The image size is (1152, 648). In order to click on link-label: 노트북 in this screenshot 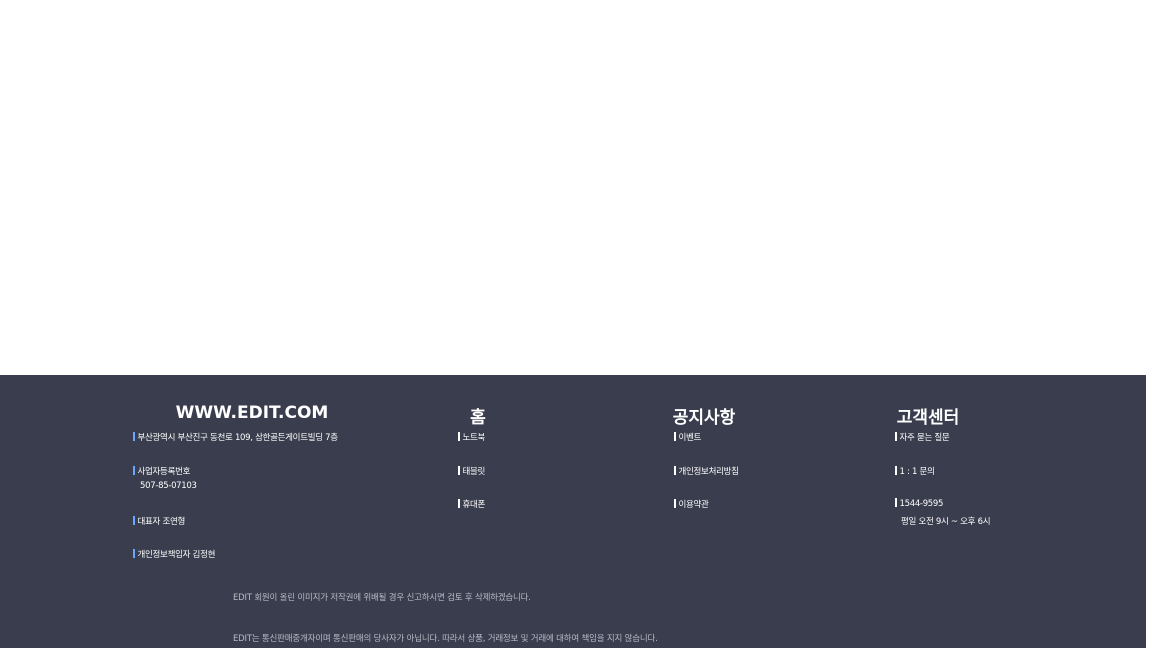, I will do `click(474, 438)`.